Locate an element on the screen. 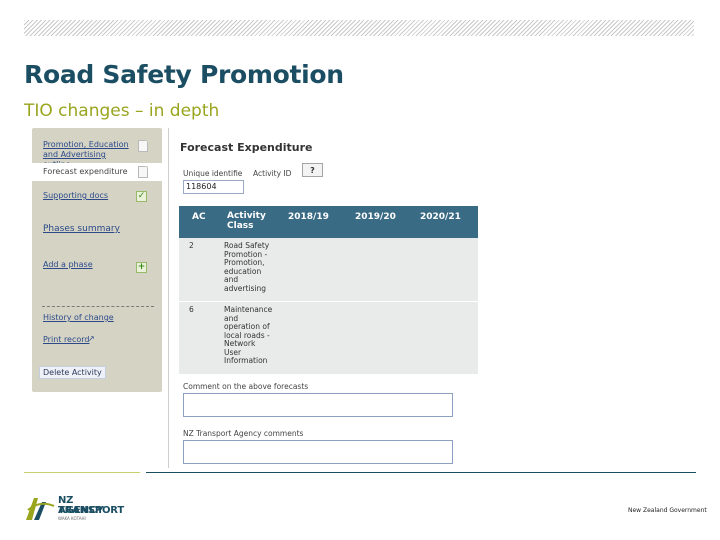 Image resolution: width=720 pixels, height=540 pixels. sidebar-divider is located at coordinates (98, 306).